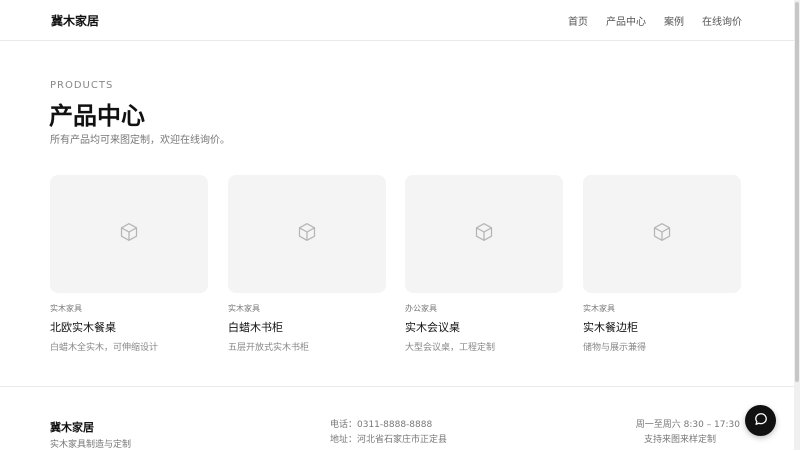 This screenshot has height=451, width=800. I want to click on product-description: 储物与展示兼得, so click(615, 348).